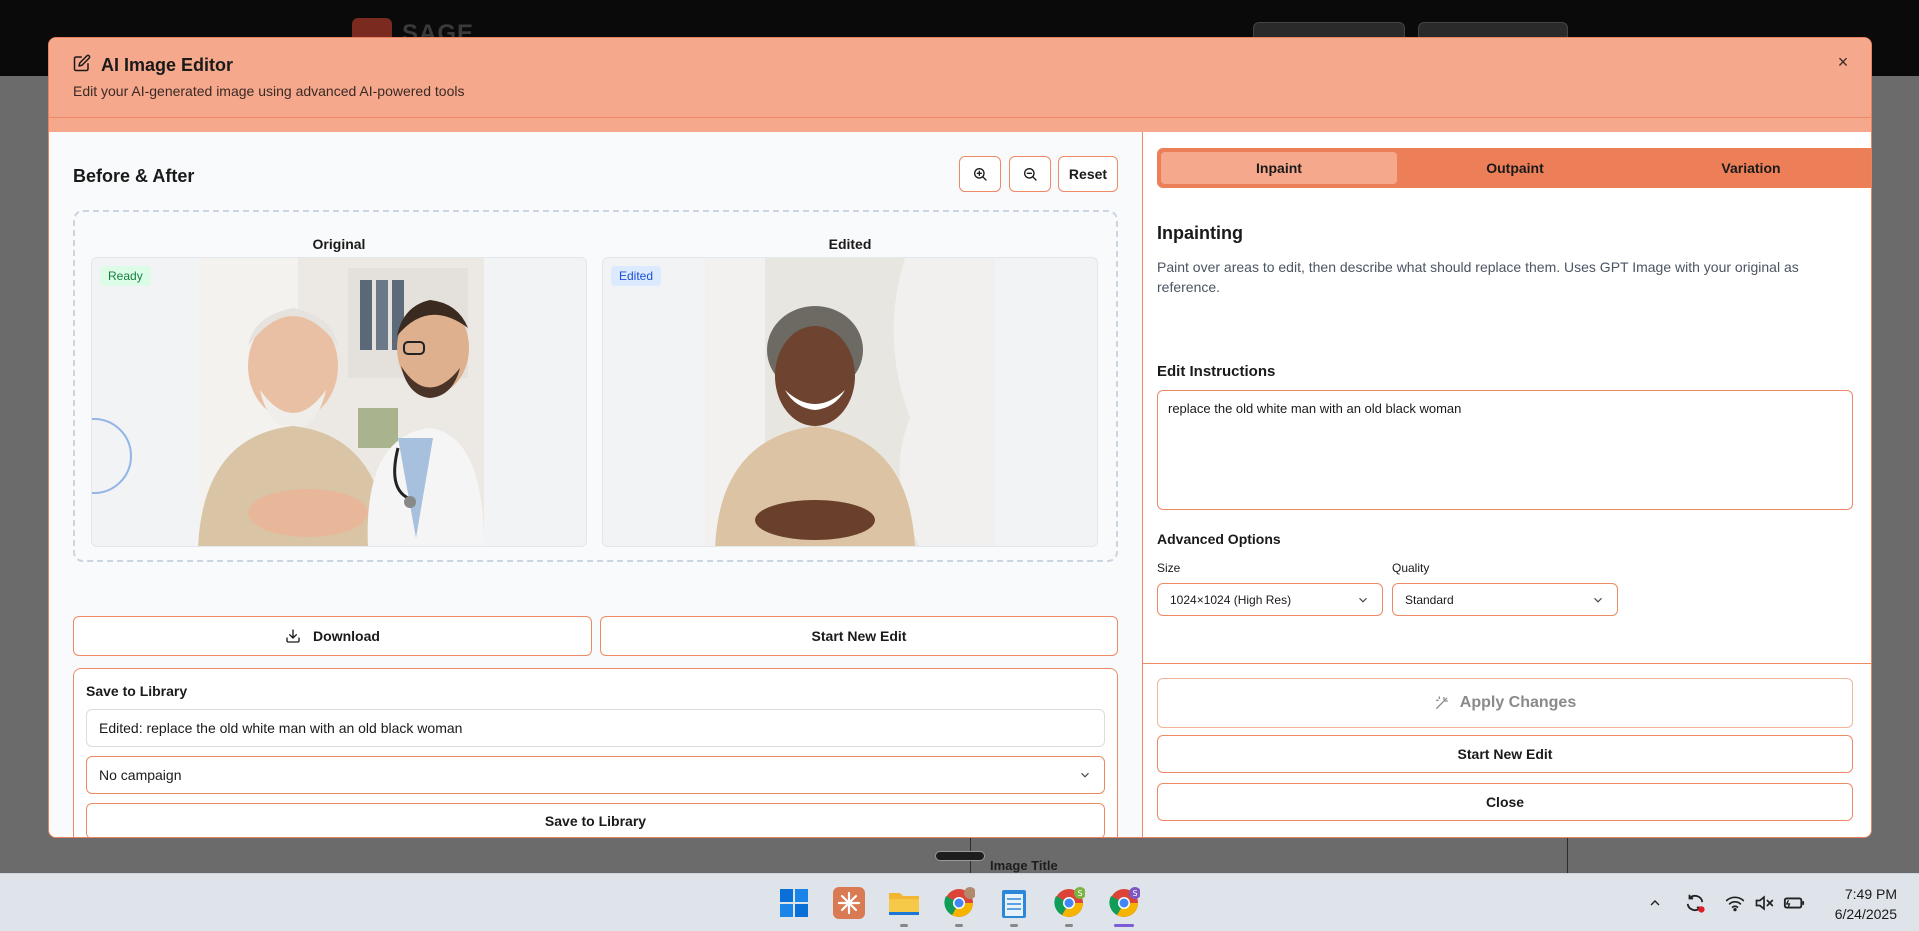 This screenshot has height=931, width=1919. What do you see at coordinates (904, 903) in the screenshot?
I see `file-explorer-icon` at bounding box center [904, 903].